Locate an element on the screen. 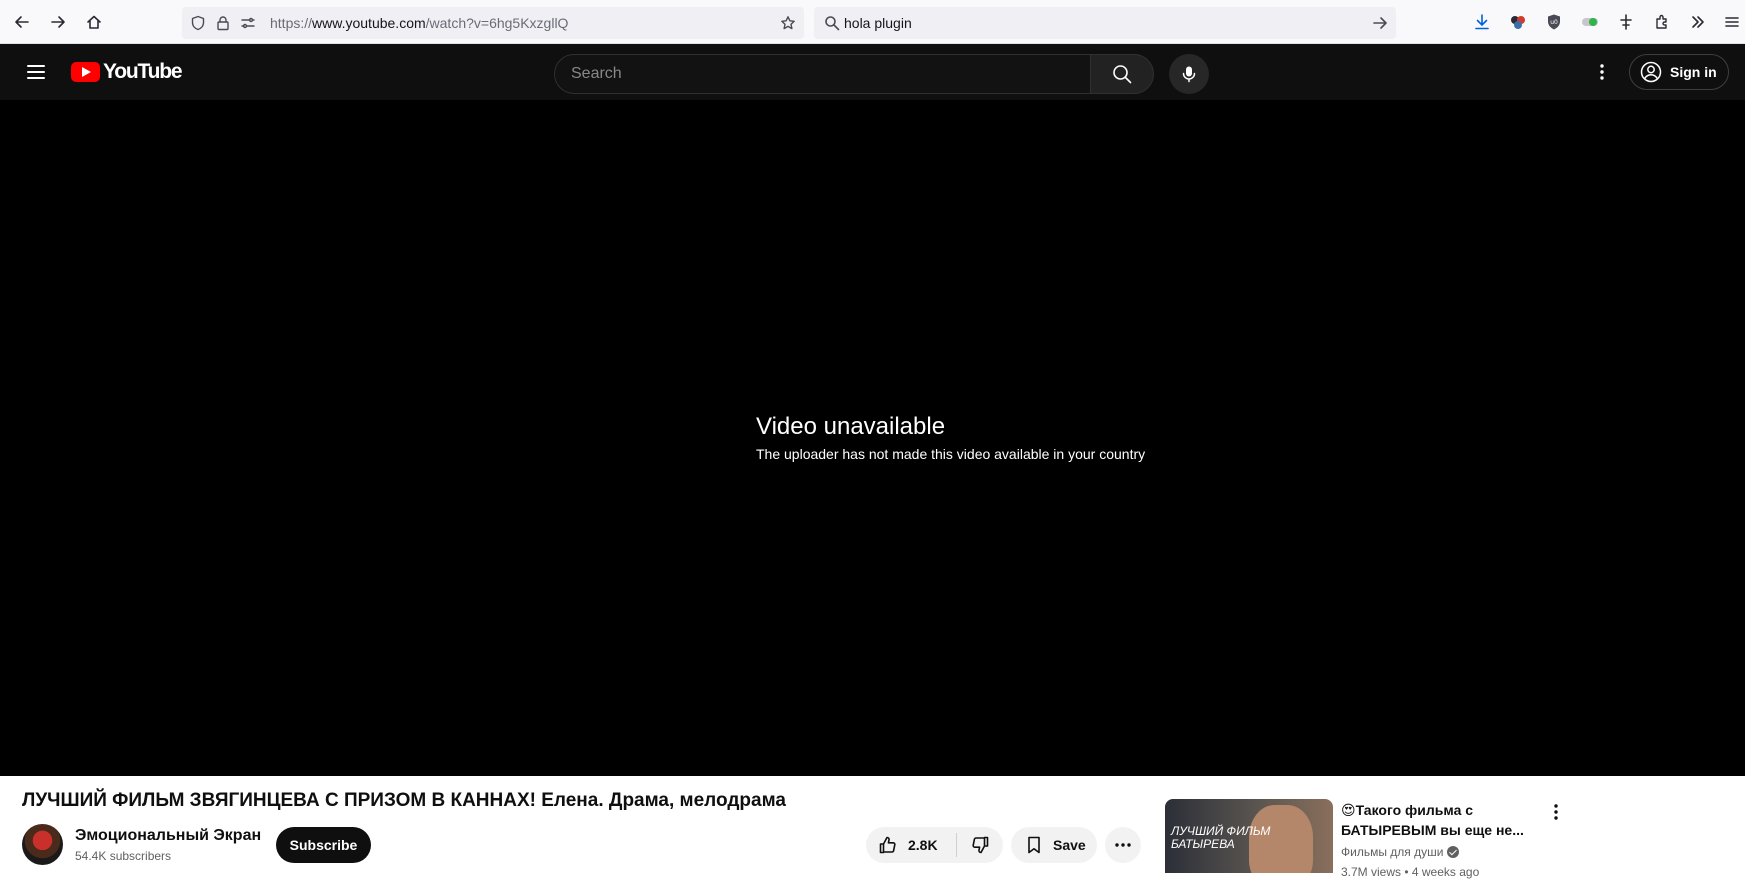 This screenshot has width=1745, height=879. browser-search-bar: hola plugin is located at coordinates (1105, 23).